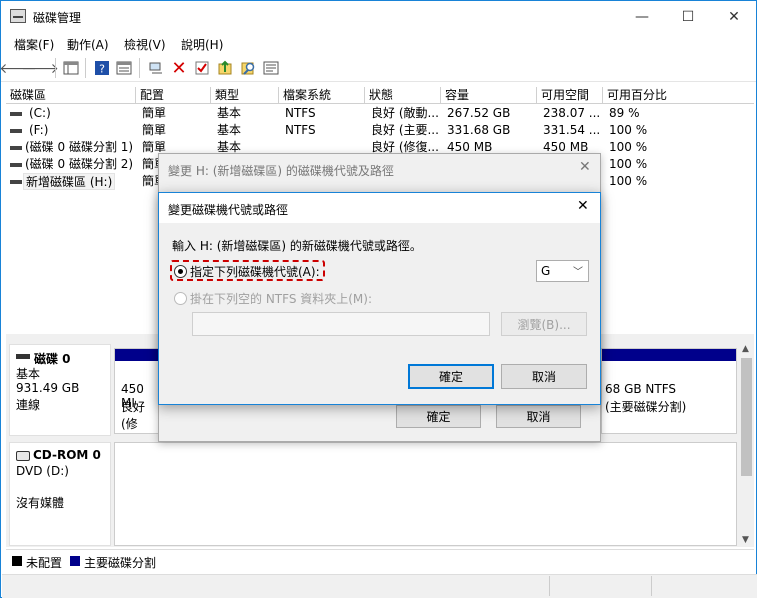  I want to click on volume-name: (磁碟 0 磁碟分割 2), so click(79, 164).